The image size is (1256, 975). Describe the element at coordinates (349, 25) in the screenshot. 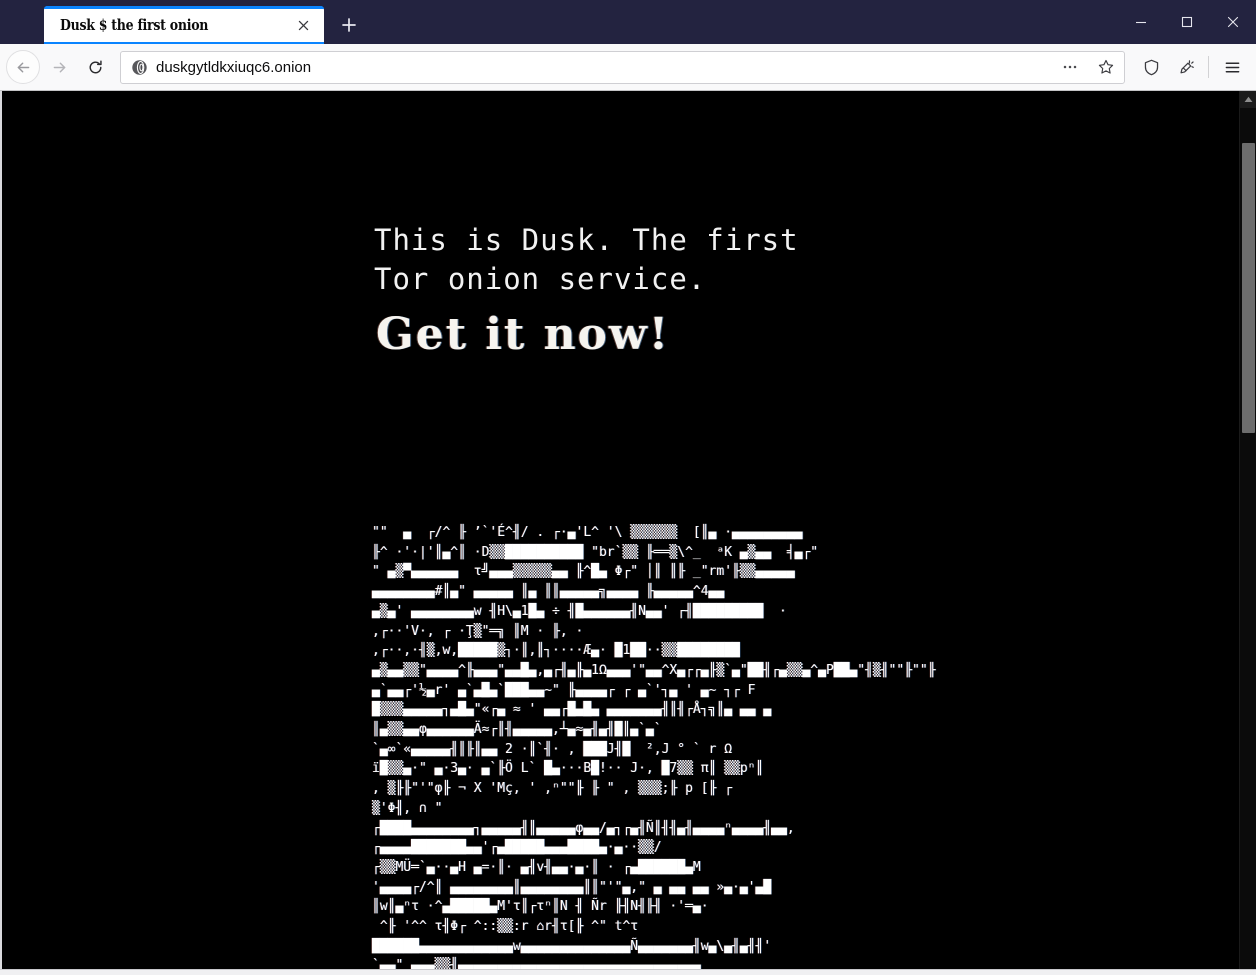

I see `new-tab-button` at that location.